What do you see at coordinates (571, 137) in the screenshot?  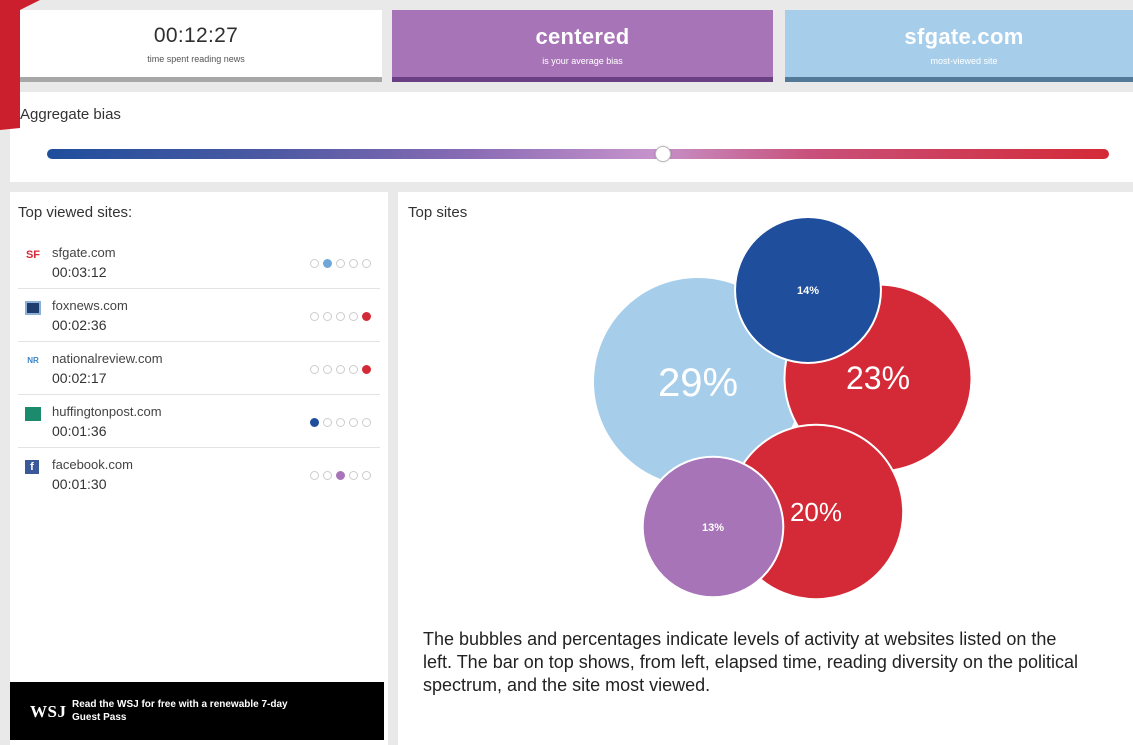 I see `aggregate-bias-panel: Aggregate bias` at bounding box center [571, 137].